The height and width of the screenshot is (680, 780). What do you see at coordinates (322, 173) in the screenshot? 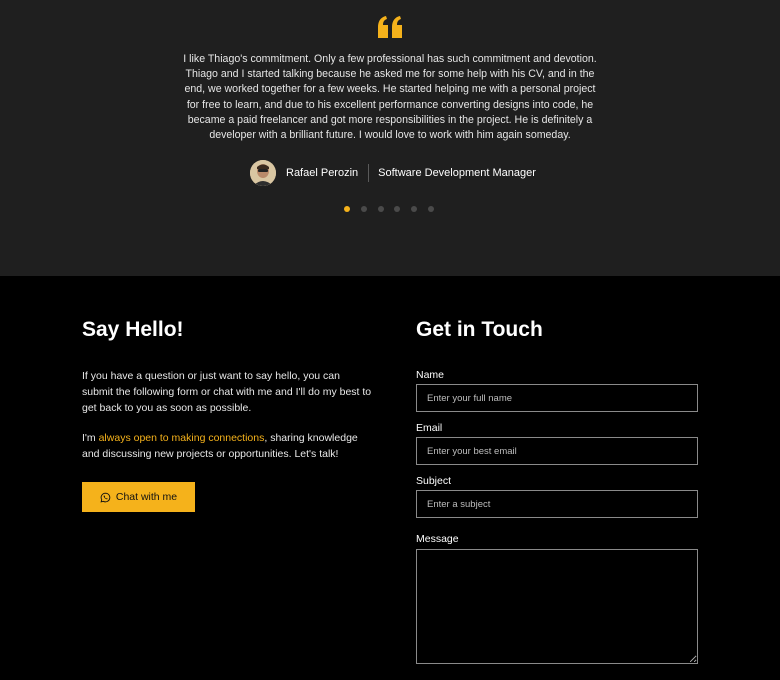
I see `author-name: Rafael Perozin` at bounding box center [322, 173].